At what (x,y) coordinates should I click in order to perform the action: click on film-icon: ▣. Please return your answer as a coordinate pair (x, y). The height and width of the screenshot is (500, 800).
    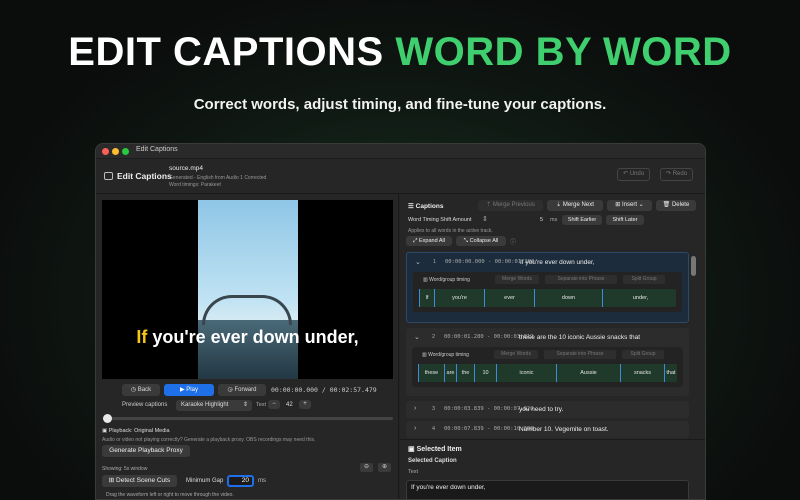
    Looking at the image, I should click on (105, 431).